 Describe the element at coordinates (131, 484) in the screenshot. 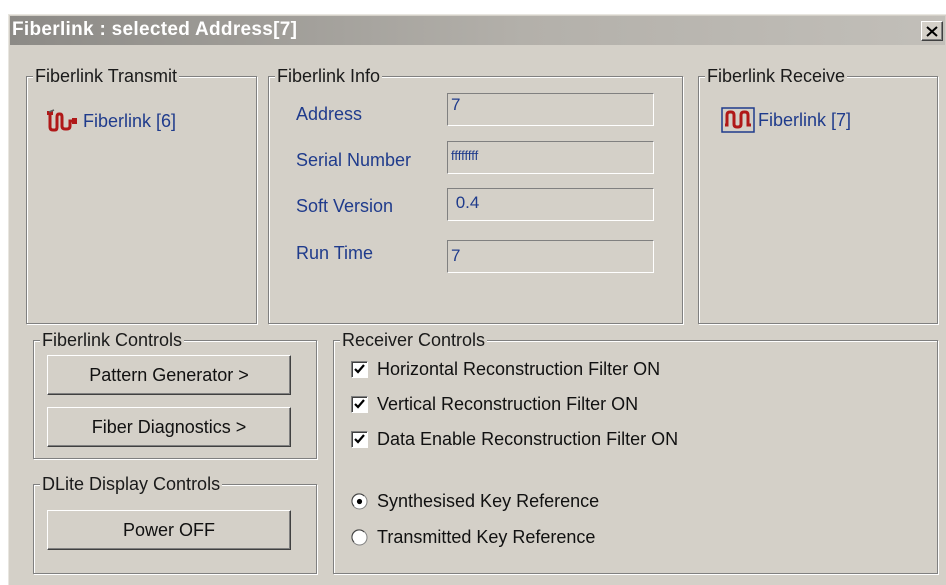

I see `group-title-dlite: DLite Display Controls` at that location.